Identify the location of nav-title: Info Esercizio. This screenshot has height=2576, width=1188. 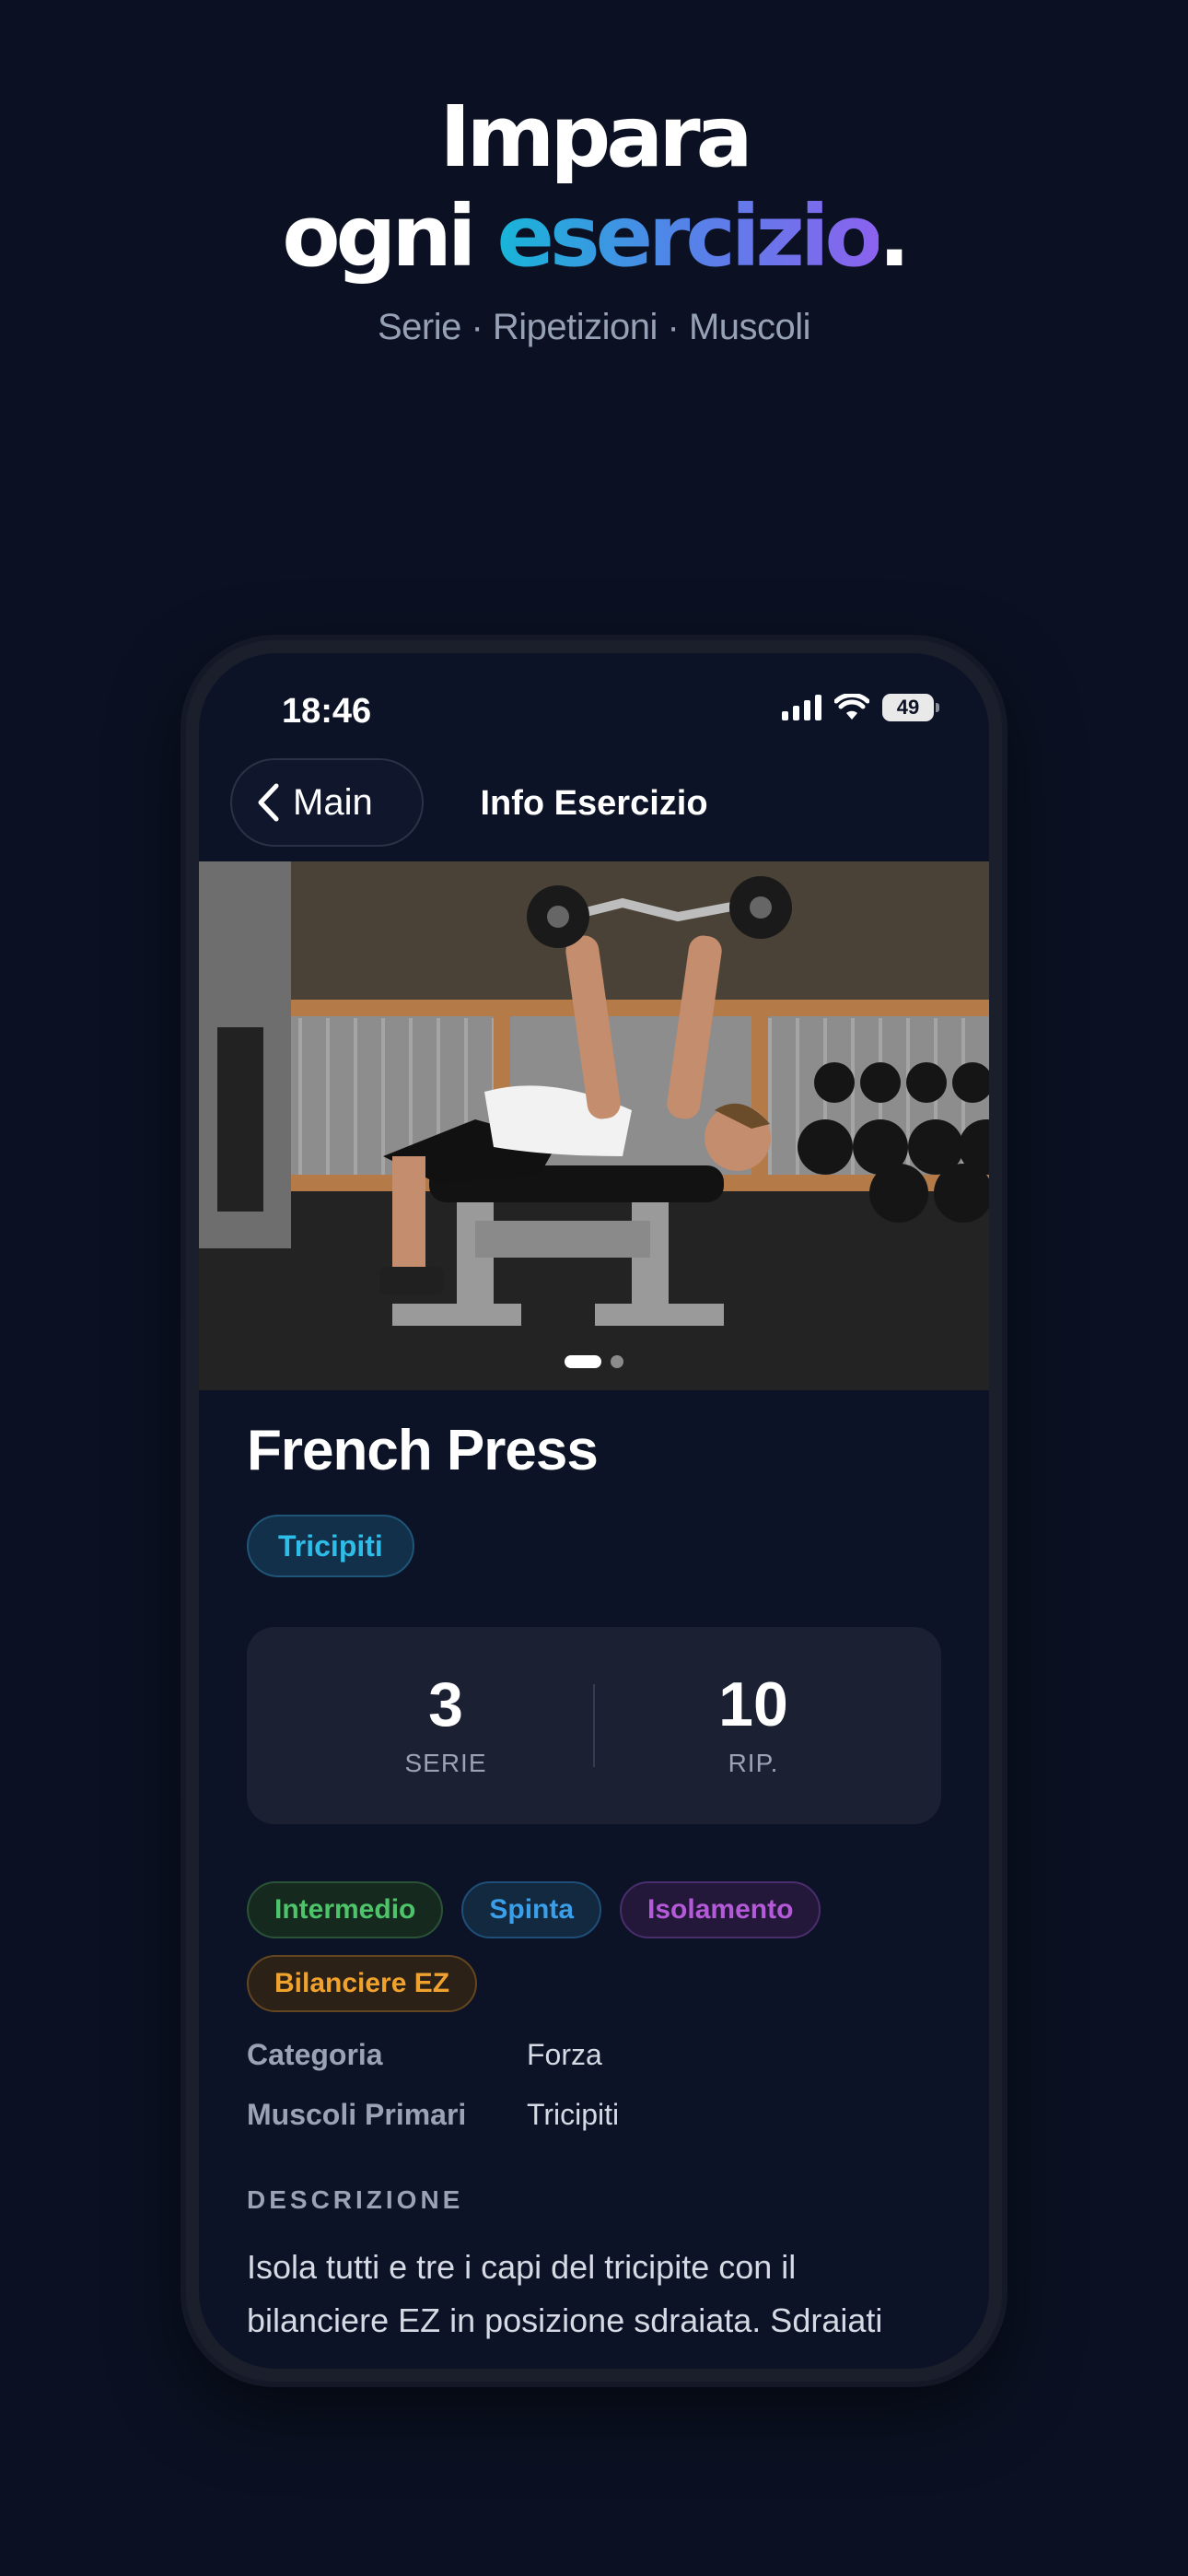
(594, 803).